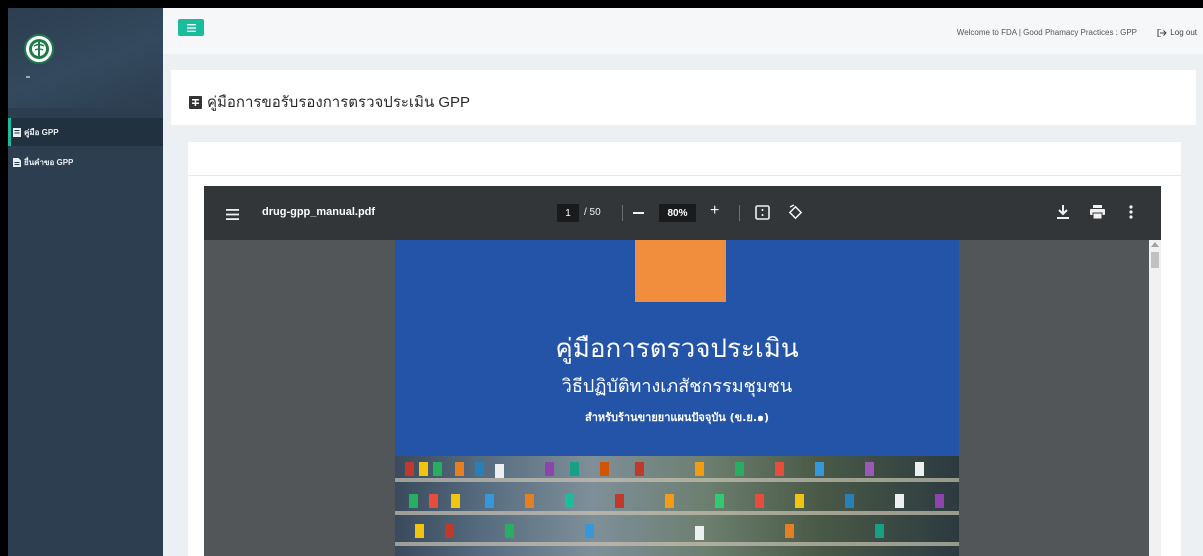  Describe the element at coordinates (1162, 32) in the screenshot. I see `sign-out-icon` at that location.